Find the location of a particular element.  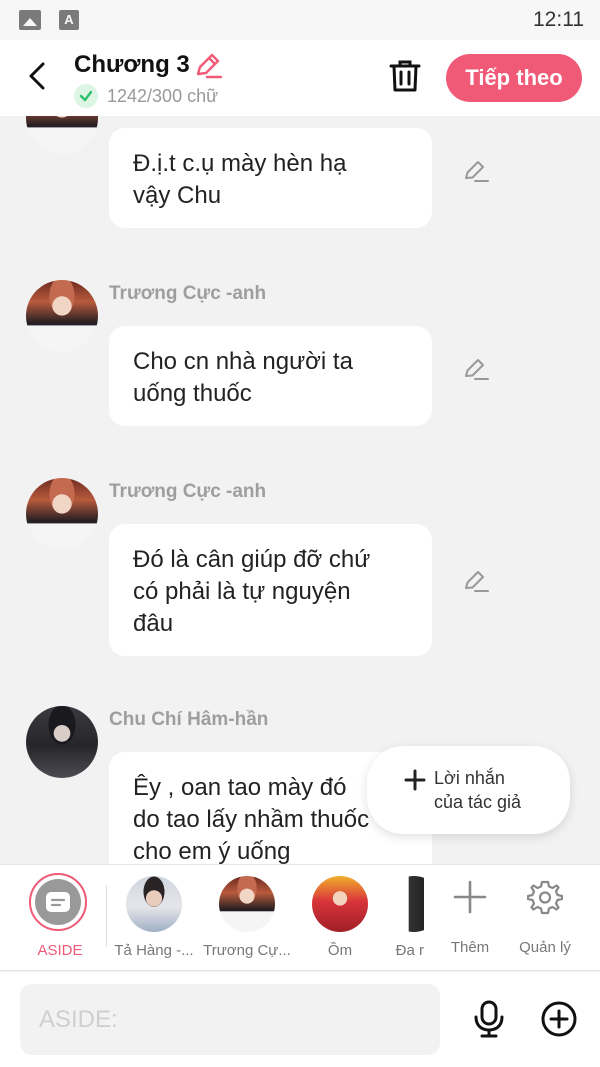

input-bar is located at coordinates (300, 1019).